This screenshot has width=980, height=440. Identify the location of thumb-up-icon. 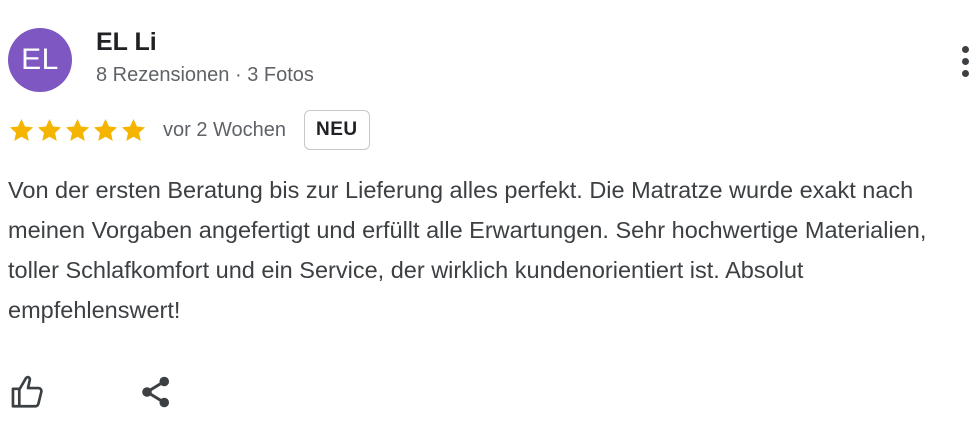
(27, 391).